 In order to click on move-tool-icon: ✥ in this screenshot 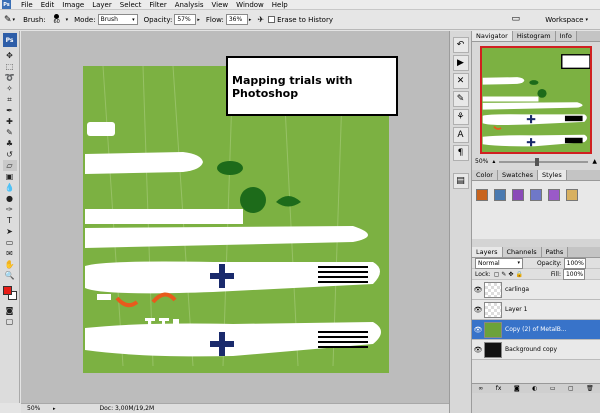, I will do `click(10, 55)`.